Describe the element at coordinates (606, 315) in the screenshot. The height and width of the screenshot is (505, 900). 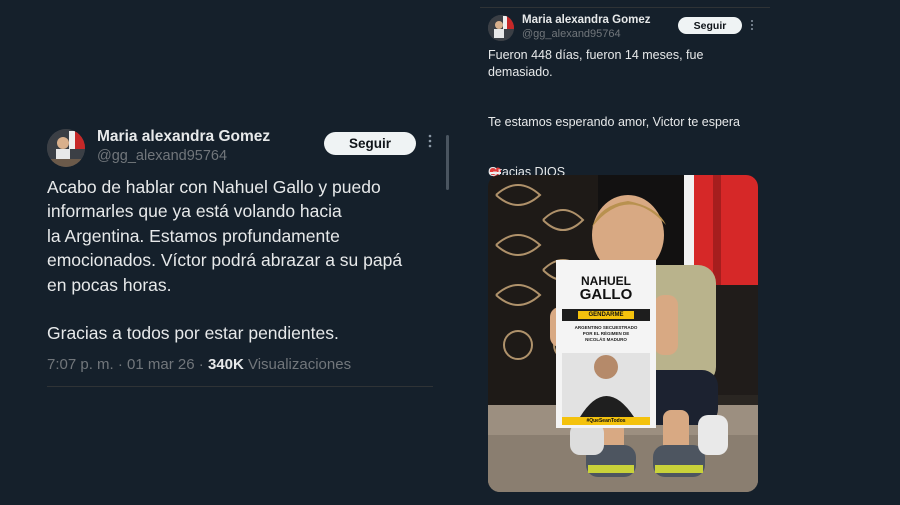
I see `sign-role: GENDARME` at that location.